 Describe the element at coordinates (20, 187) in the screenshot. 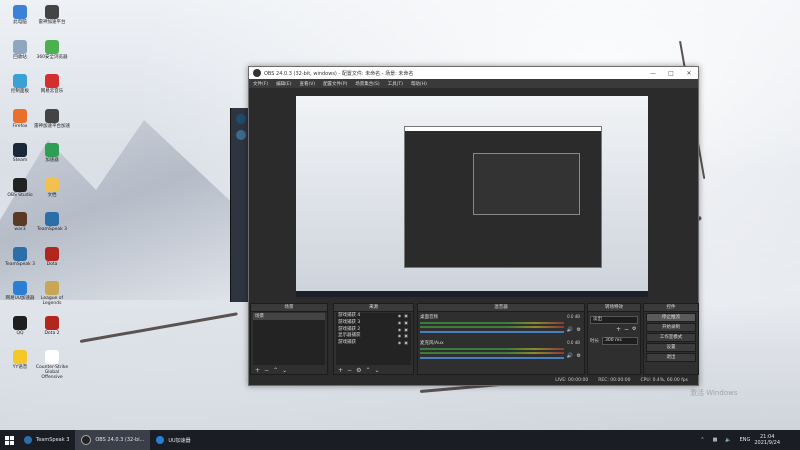

I see `desktop-icon: OBS Studio` at that location.